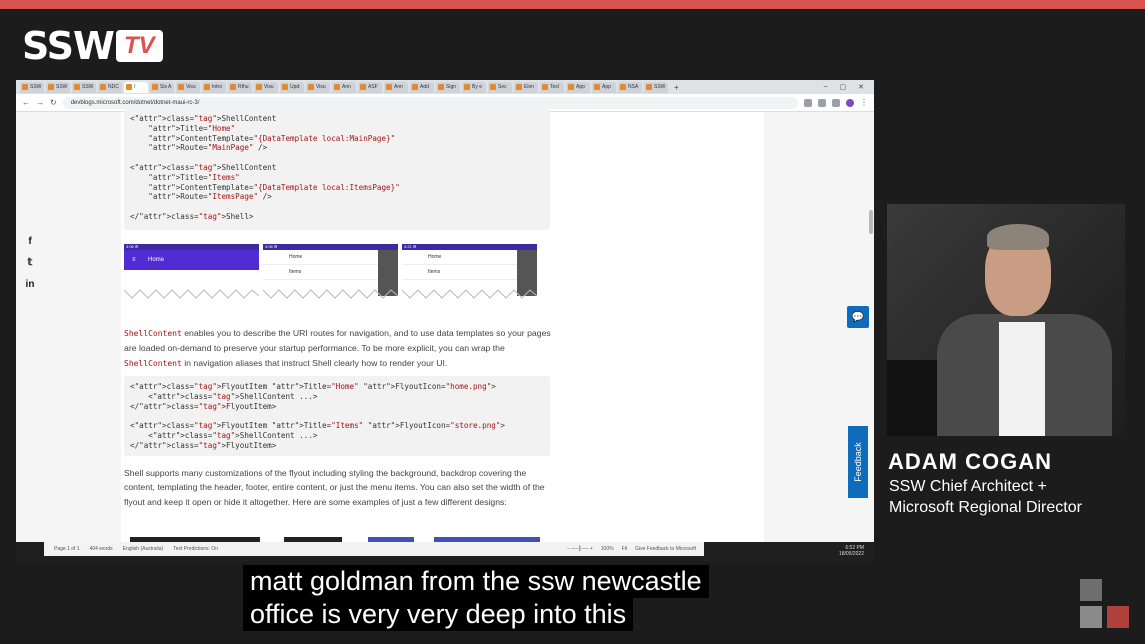 The image size is (1145, 644). Describe the element at coordinates (162, 87) in the screenshot. I see `browser-tab: Sis A` at that location.